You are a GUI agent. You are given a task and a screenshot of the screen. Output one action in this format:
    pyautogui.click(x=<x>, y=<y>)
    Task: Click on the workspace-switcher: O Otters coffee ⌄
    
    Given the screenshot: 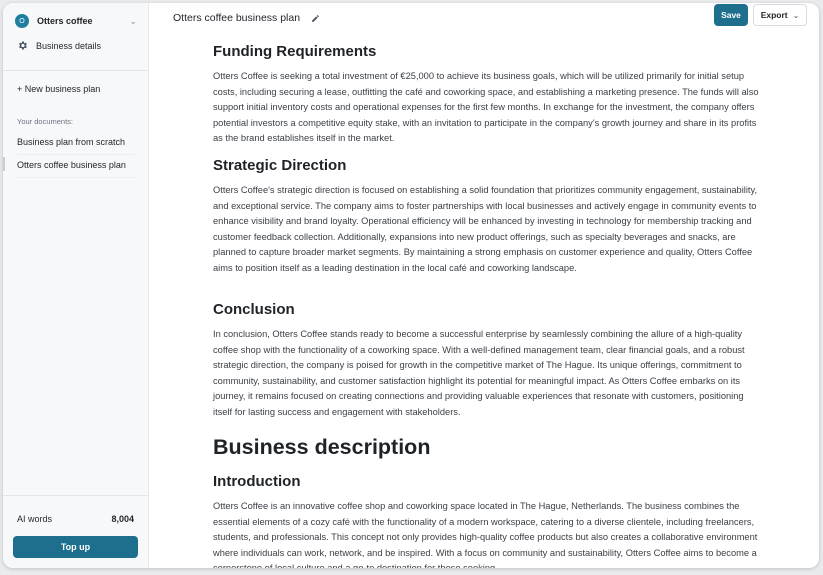 What is the action you would take?
    pyautogui.click(x=76, y=21)
    